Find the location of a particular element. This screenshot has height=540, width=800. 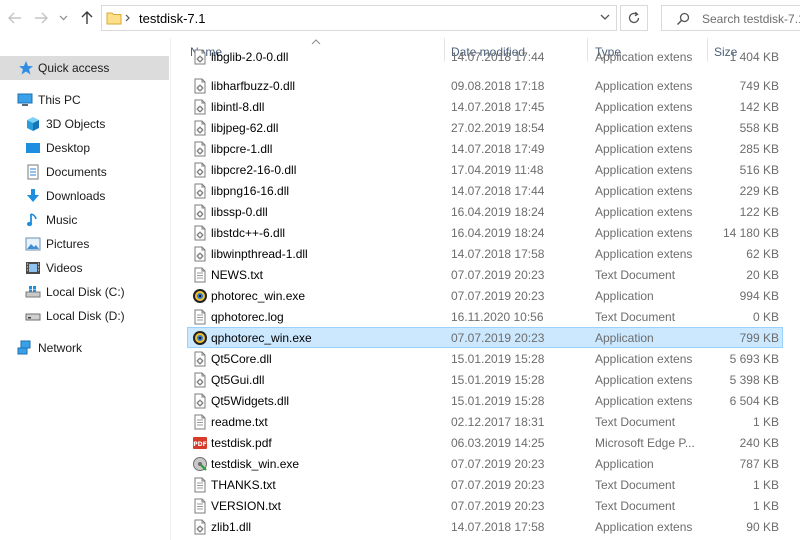

address-dropdown-icon is located at coordinates (605, 17).